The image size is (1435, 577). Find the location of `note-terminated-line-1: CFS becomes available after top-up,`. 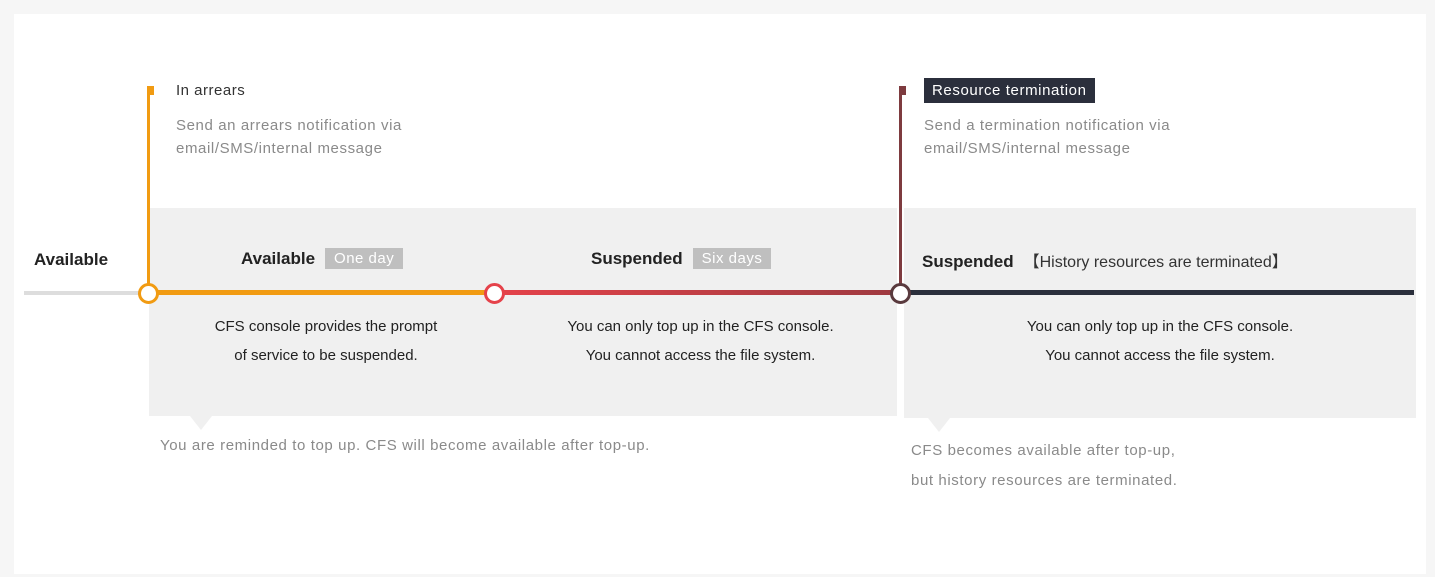

note-terminated-line-1: CFS becomes available after top-up, is located at coordinates (1043, 450).